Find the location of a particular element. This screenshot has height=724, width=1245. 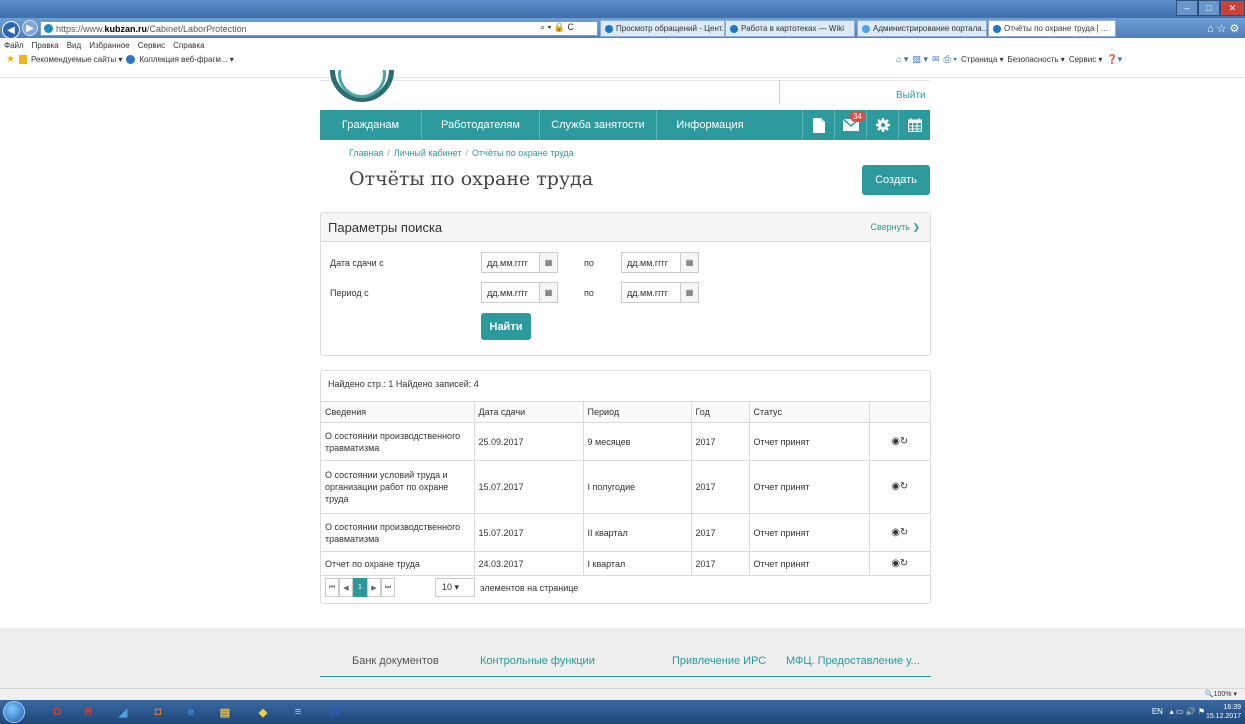

web-slice-gallery-link: Коллекция веб-фрагм... ▾ is located at coordinates (186, 59).